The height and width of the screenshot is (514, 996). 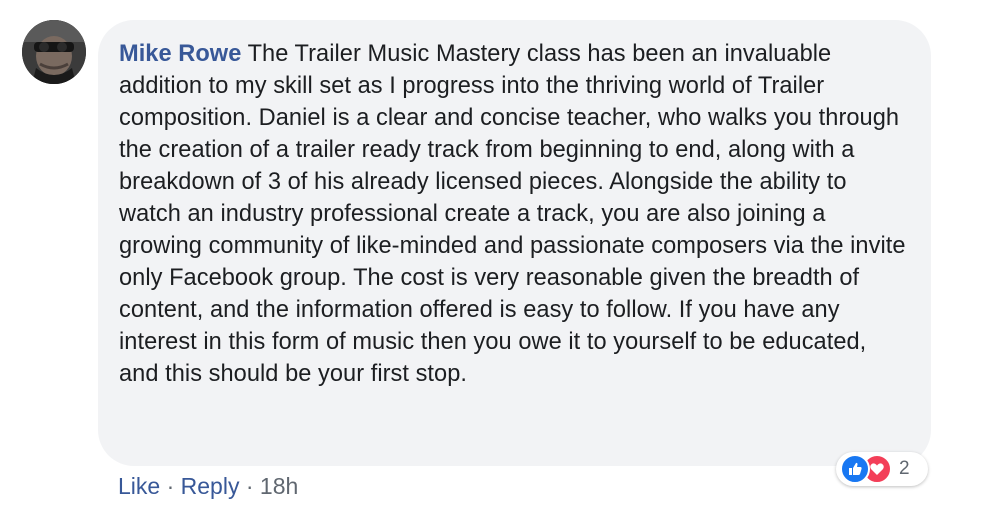 I want to click on comment-actions: Like · Reply · 18h, so click(x=208, y=486).